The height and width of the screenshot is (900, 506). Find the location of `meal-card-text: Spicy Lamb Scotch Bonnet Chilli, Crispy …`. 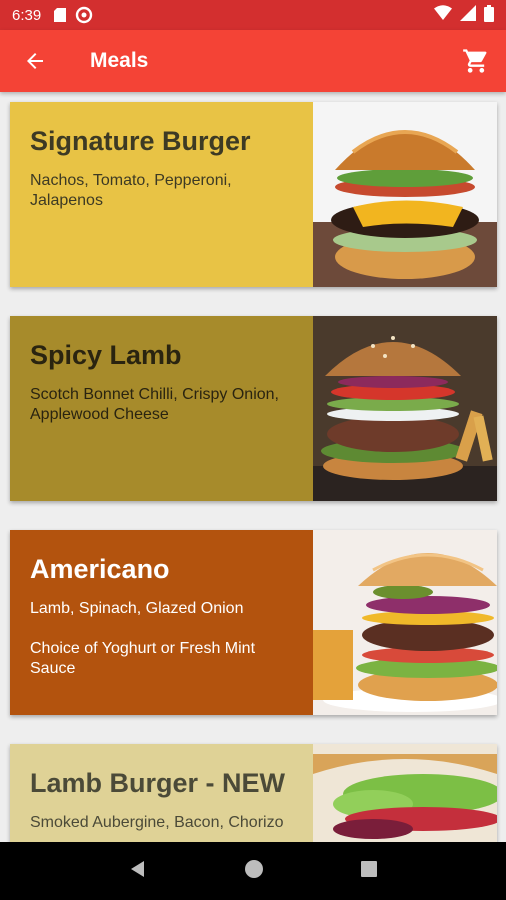

meal-card-text: Spicy Lamb Scotch Bonnet Chilli, Crispy … is located at coordinates (161, 408).